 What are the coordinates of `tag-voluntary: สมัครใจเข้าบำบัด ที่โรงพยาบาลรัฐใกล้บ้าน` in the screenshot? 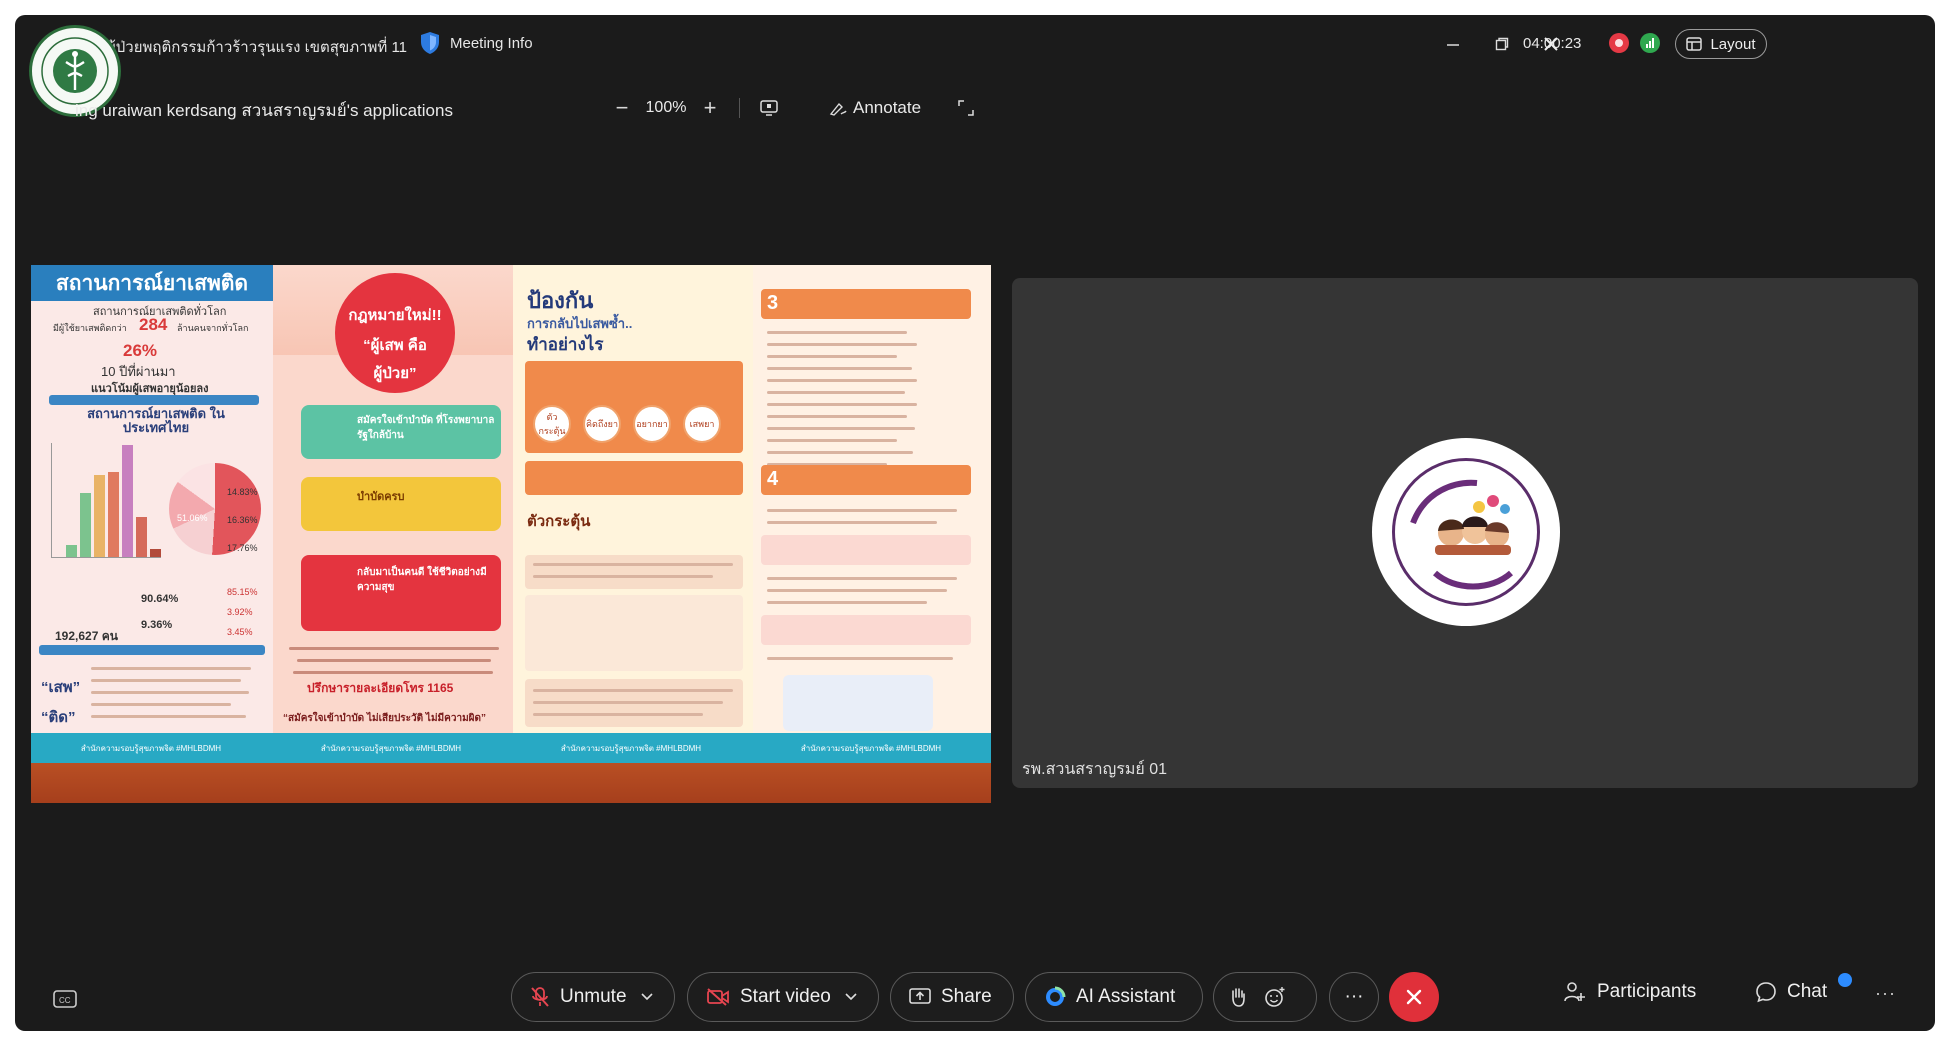 It's located at (401, 432).